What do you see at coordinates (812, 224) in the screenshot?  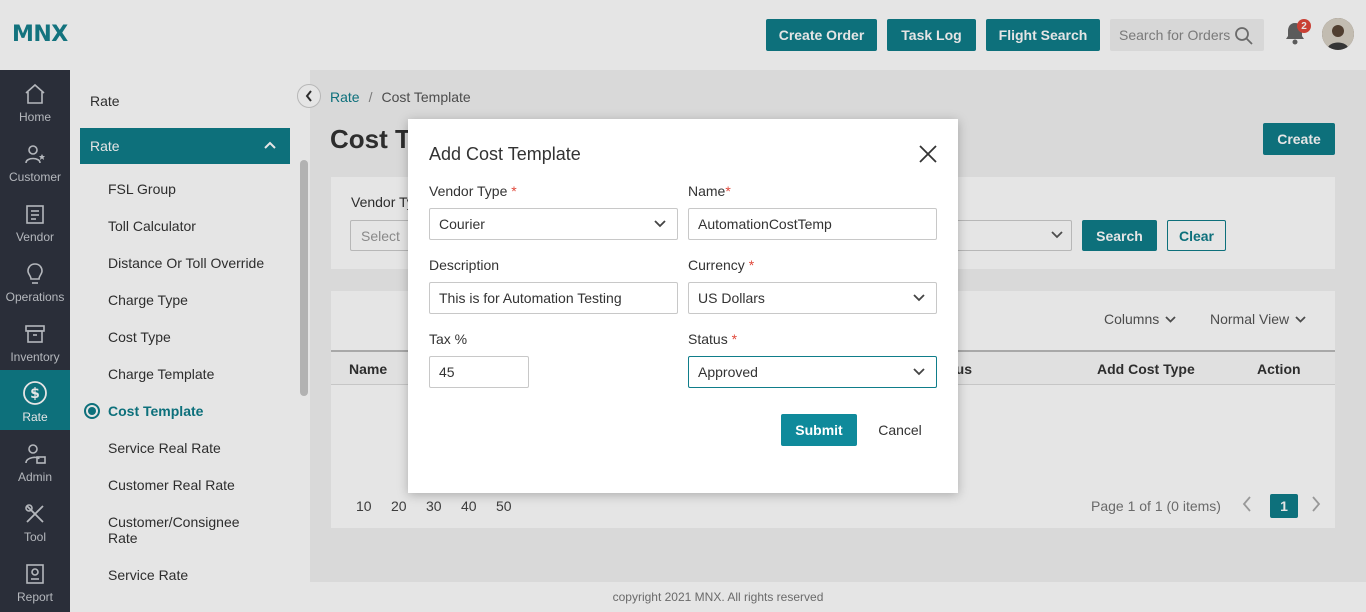 I see `name-input: AutomationCostTemp` at bounding box center [812, 224].